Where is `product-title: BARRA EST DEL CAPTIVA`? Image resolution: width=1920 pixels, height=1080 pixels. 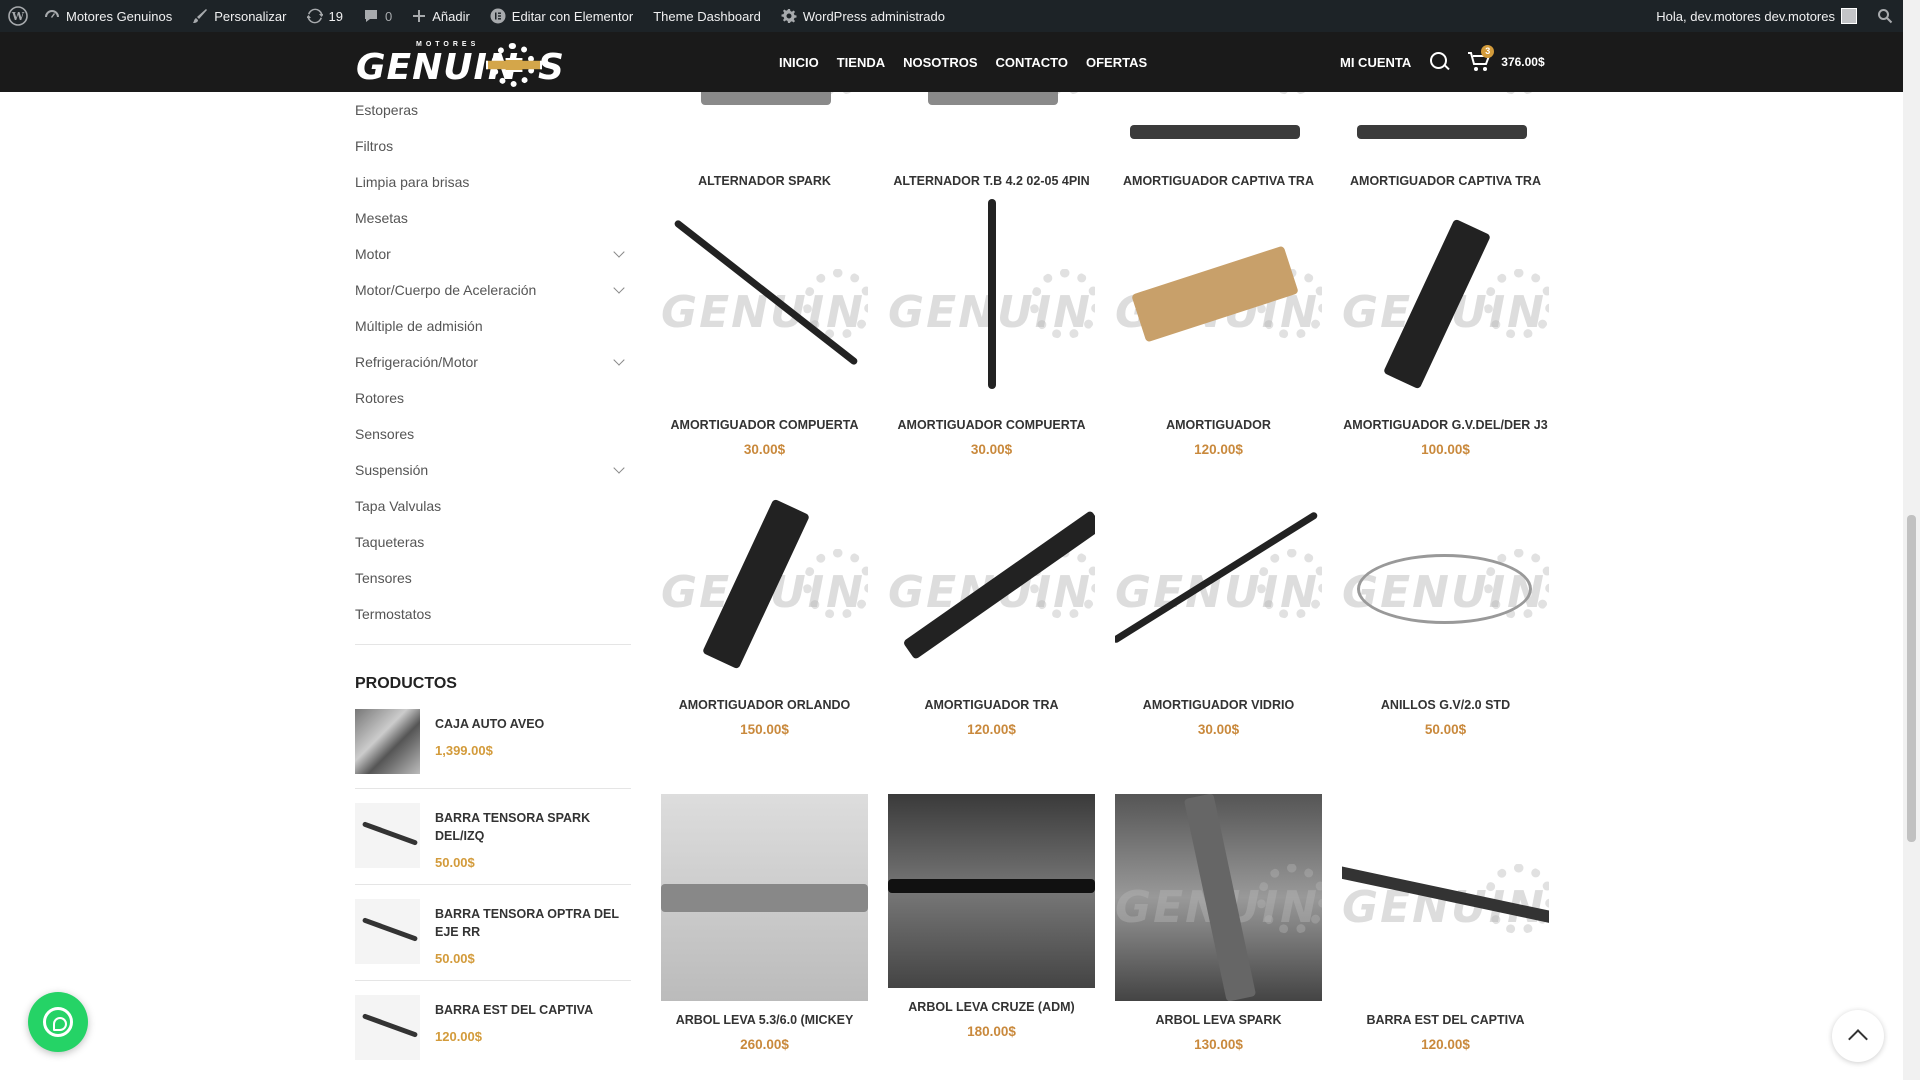
product-title: BARRA EST DEL CAPTIVA is located at coordinates (1445, 1021).